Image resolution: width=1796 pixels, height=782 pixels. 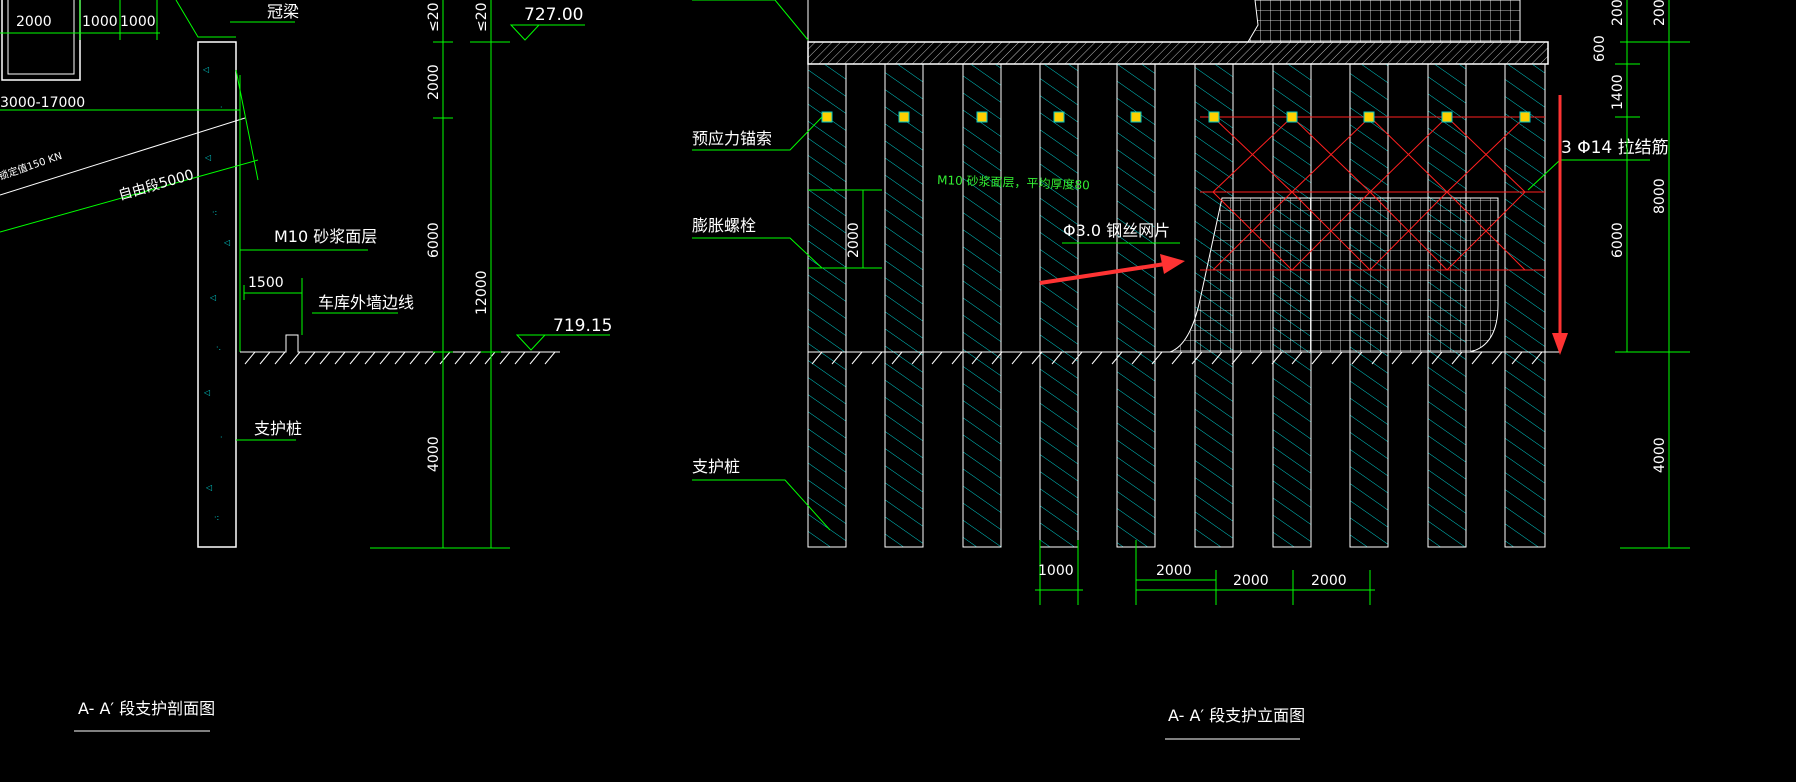 What do you see at coordinates (400, 349) in the screenshot?
I see `section-ground` at bounding box center [400, 349].